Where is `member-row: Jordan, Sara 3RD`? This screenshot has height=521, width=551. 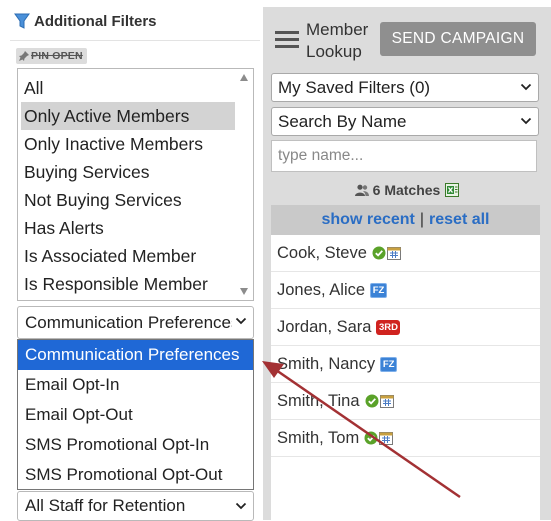 member-row: Jordan, Sara 3RD is located at coordinates (405, 327).